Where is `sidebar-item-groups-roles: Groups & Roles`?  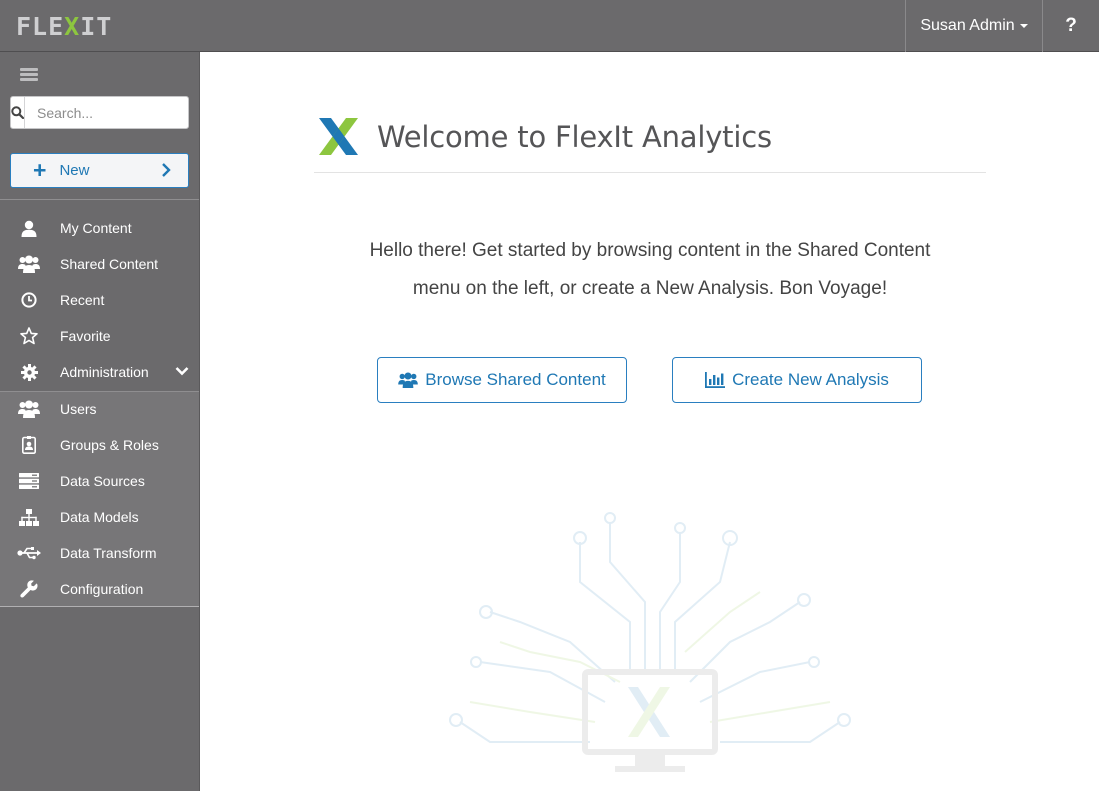
sidebar-item-groups-roles: Groups & Roles is located at coordinates (99, 445).